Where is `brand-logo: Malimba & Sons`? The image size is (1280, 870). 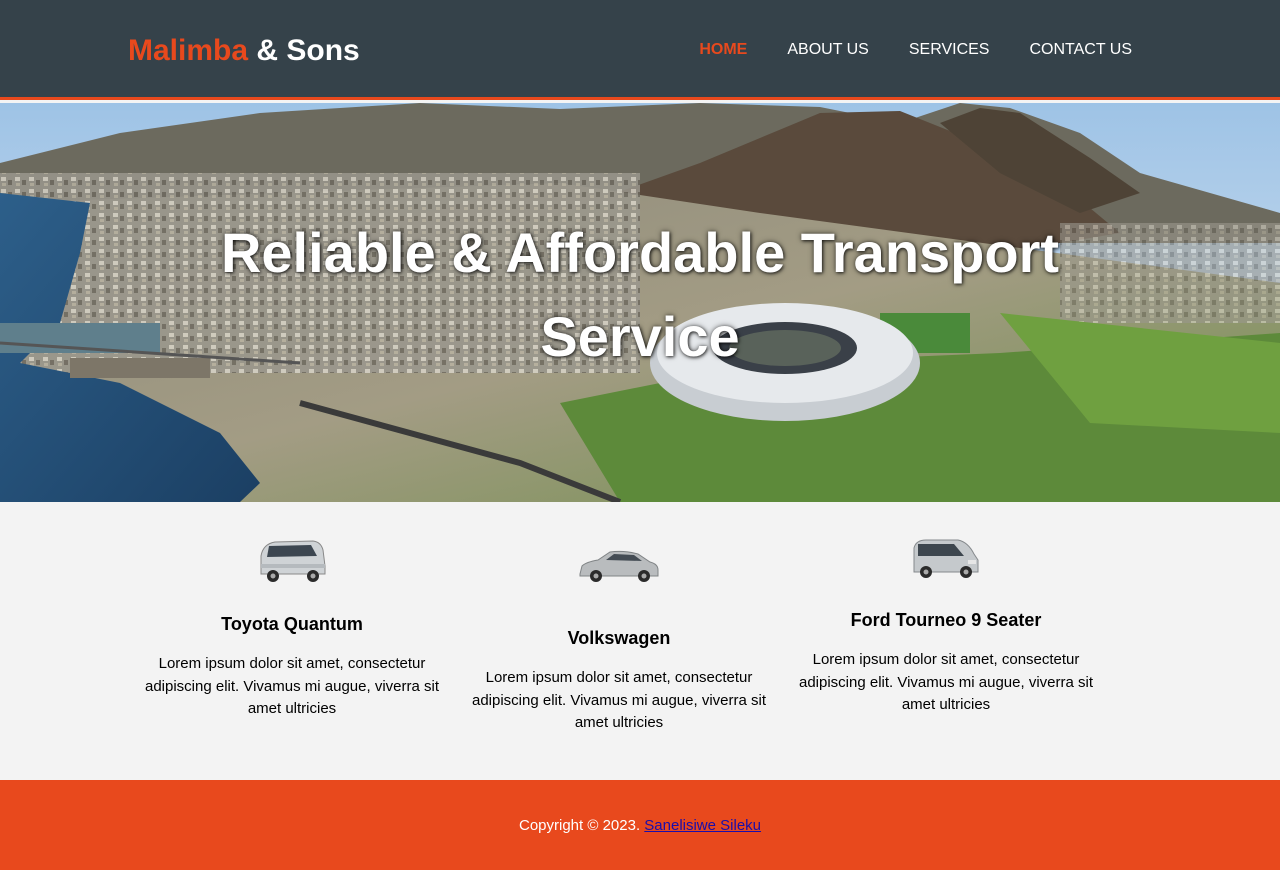
brand-logo: Malimba & Sons is located at coordinates (244, 51).